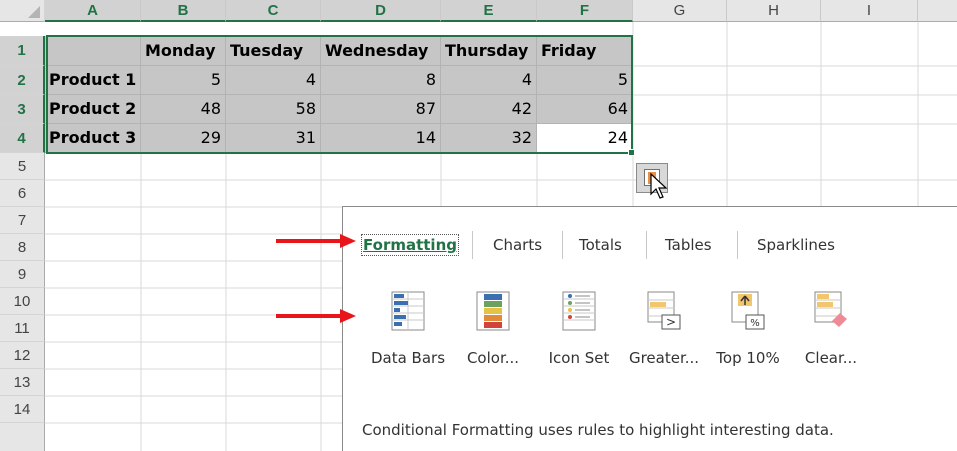 The image size is (957, 451). I want to click on row-header-10: 10, so click(22, 301).